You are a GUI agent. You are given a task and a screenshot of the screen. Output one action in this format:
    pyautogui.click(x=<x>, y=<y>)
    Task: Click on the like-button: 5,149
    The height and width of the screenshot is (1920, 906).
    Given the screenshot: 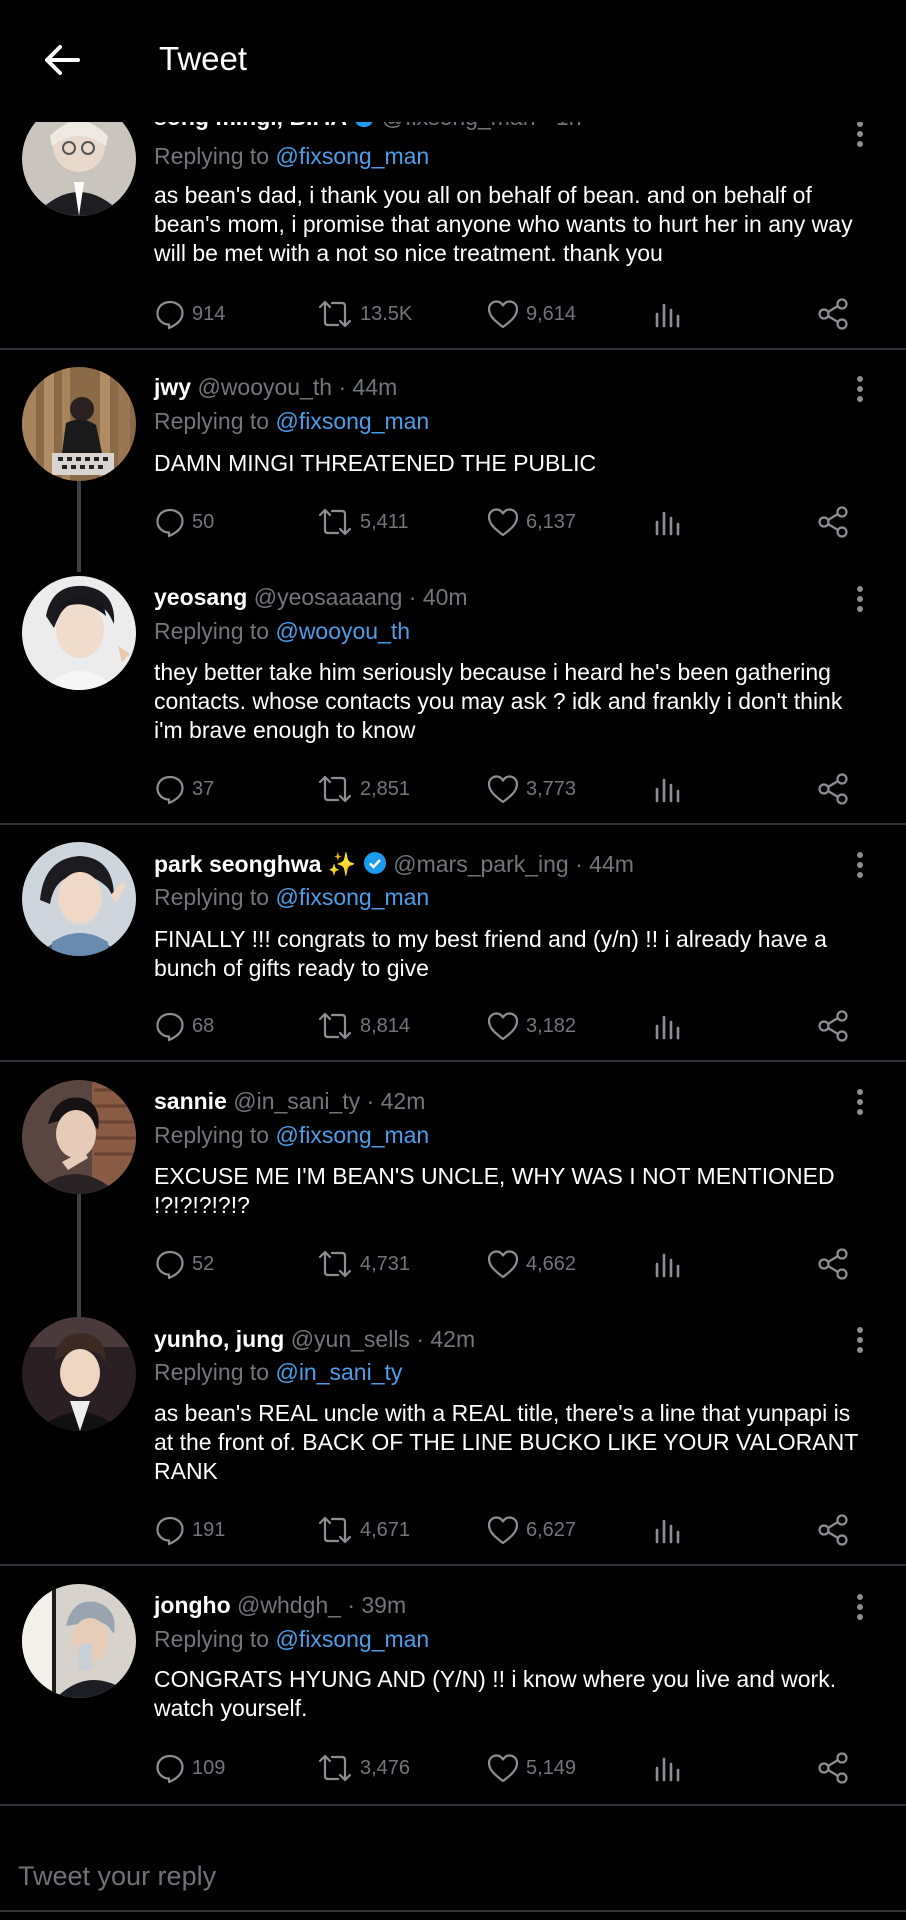 What is the action you would take?
    pyautogui.click(x=531, y=1768)
    